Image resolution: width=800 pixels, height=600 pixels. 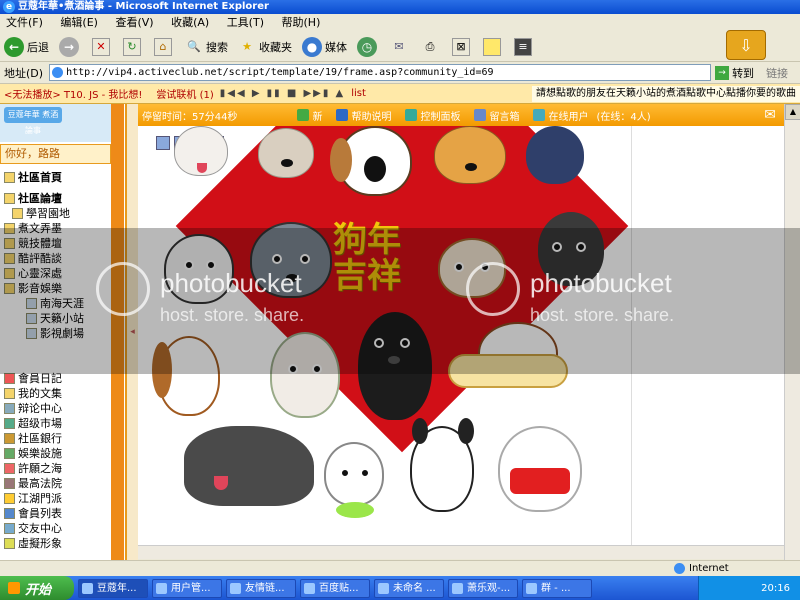 What do you see at coordinates (367, 240) in the screenshot?
I see `fortune-line-1: 狗年` at bounding box center [367, 240].